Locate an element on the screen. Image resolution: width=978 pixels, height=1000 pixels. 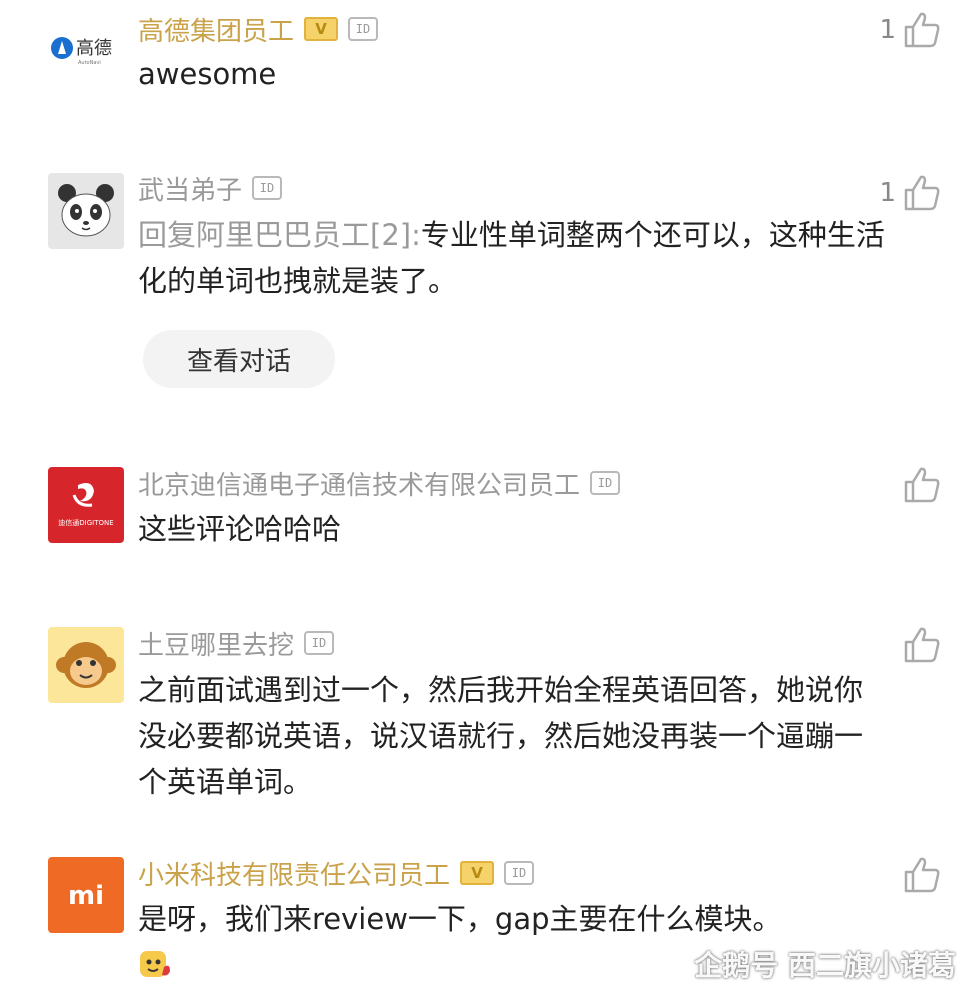
svg-text: AutoNavi is located at coordinates (89, 63).